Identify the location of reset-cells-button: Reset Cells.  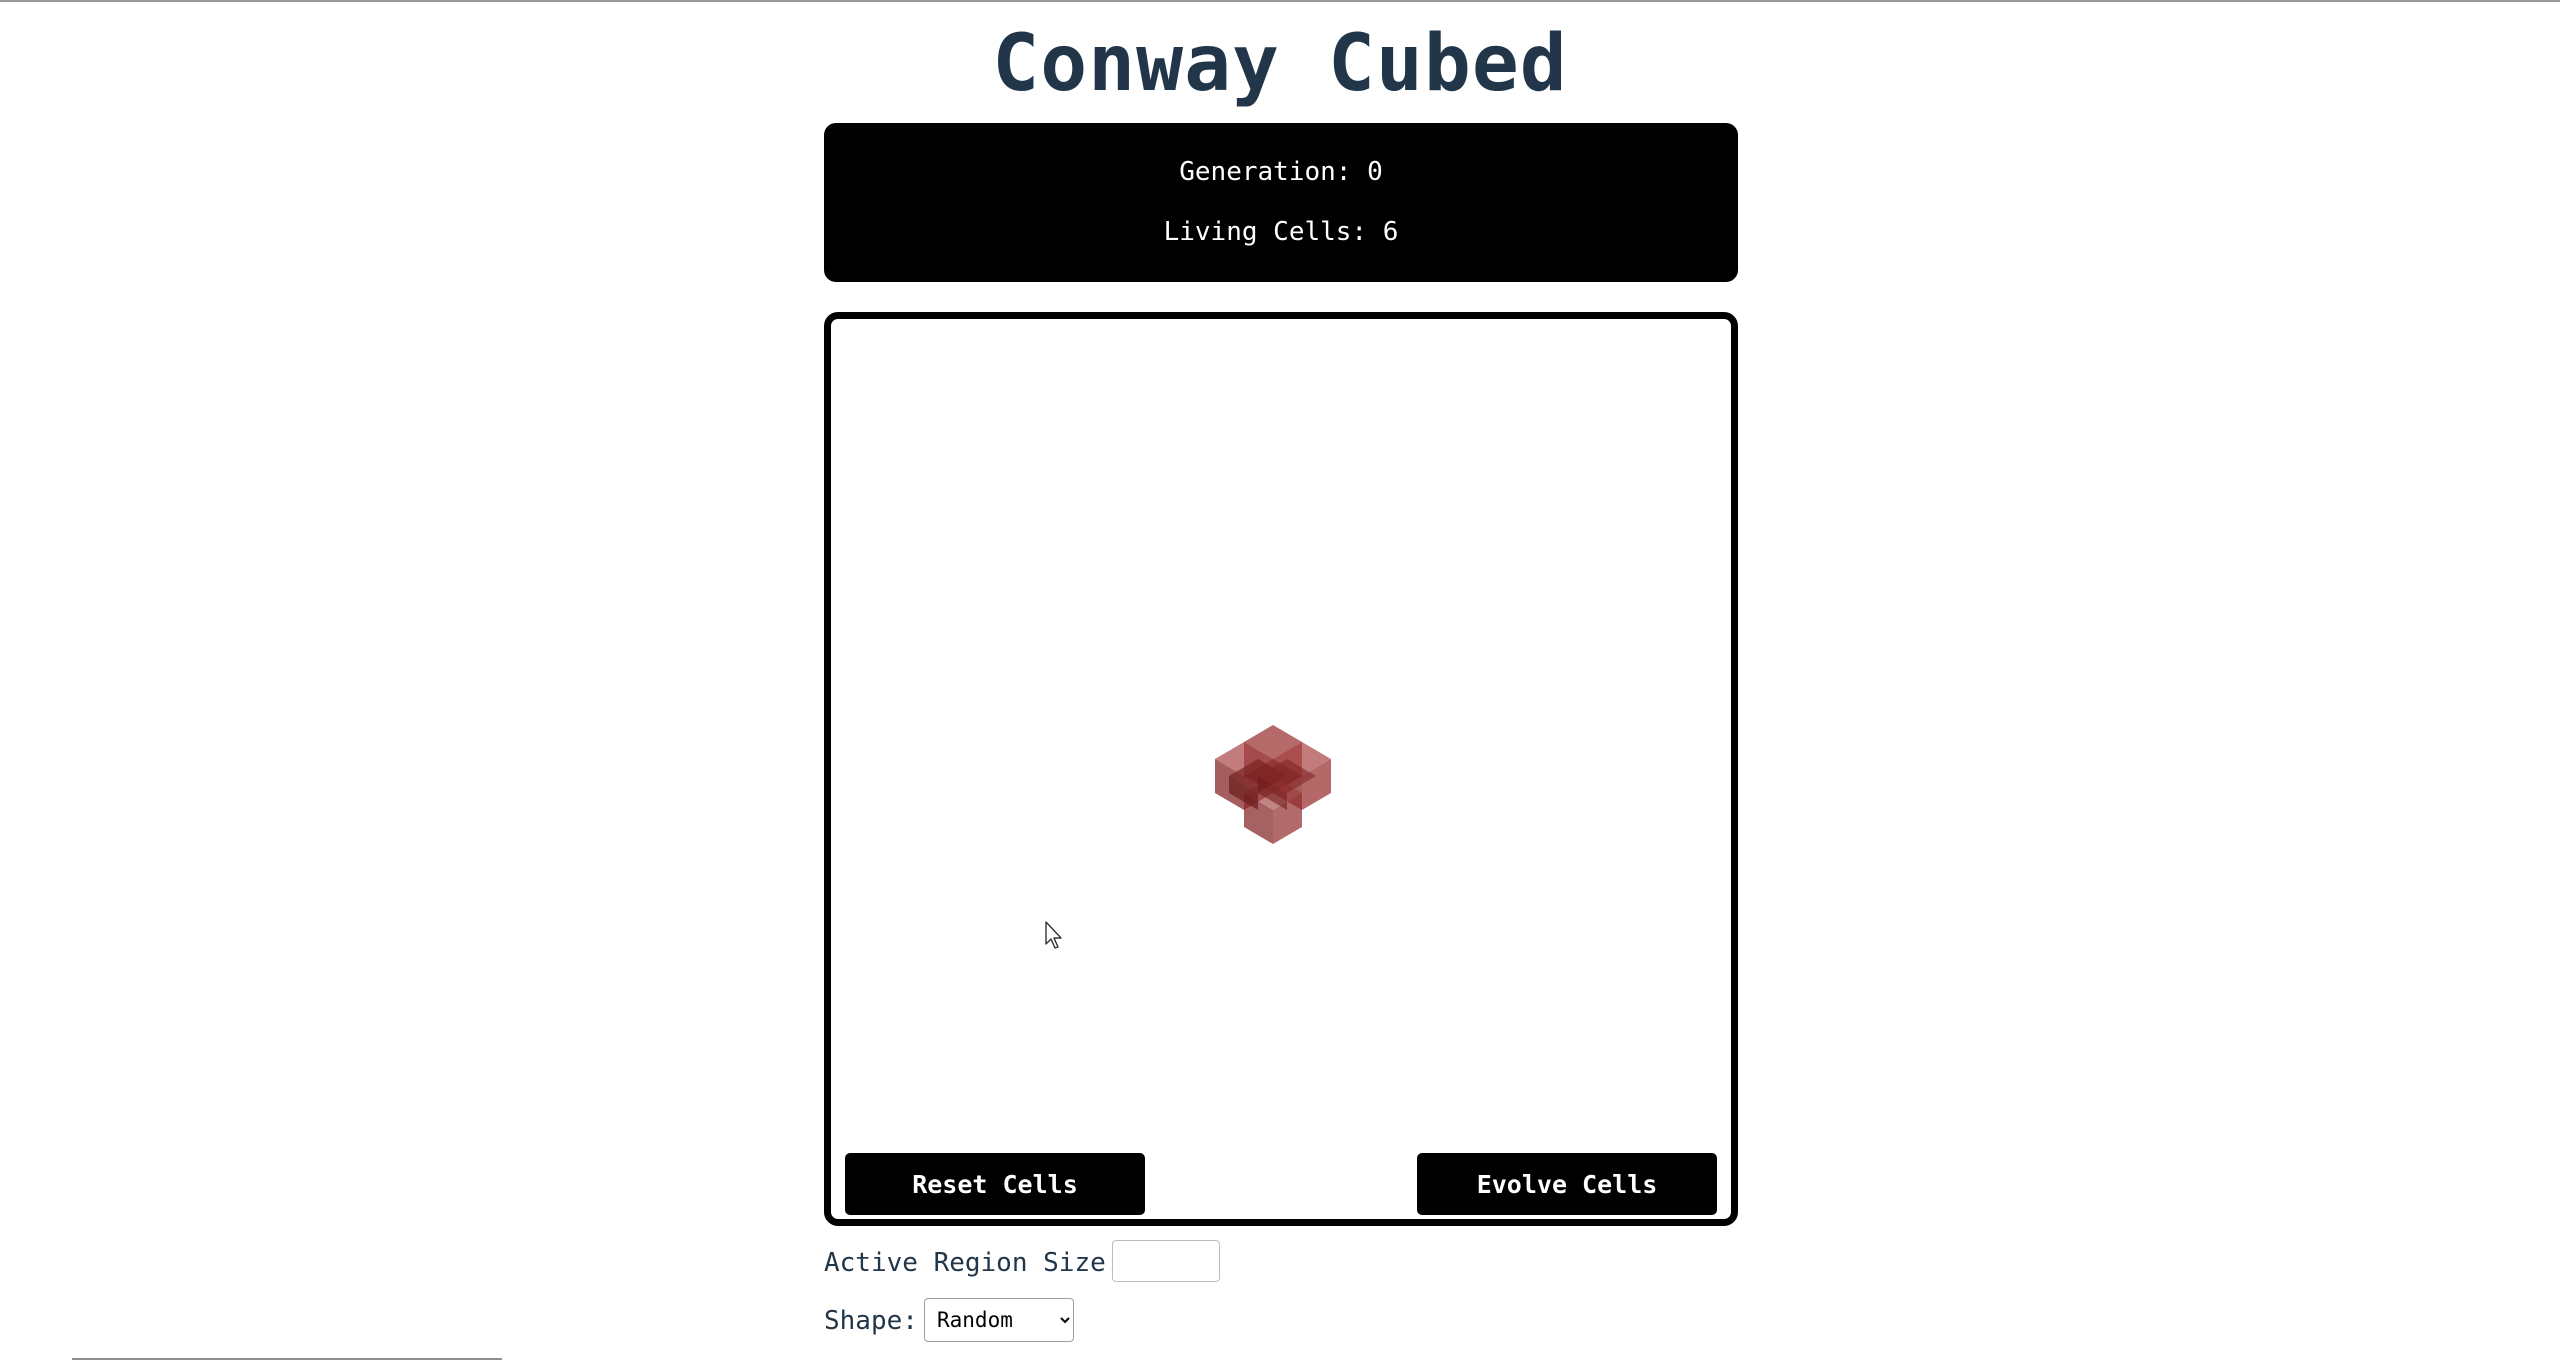
(995, 1184).